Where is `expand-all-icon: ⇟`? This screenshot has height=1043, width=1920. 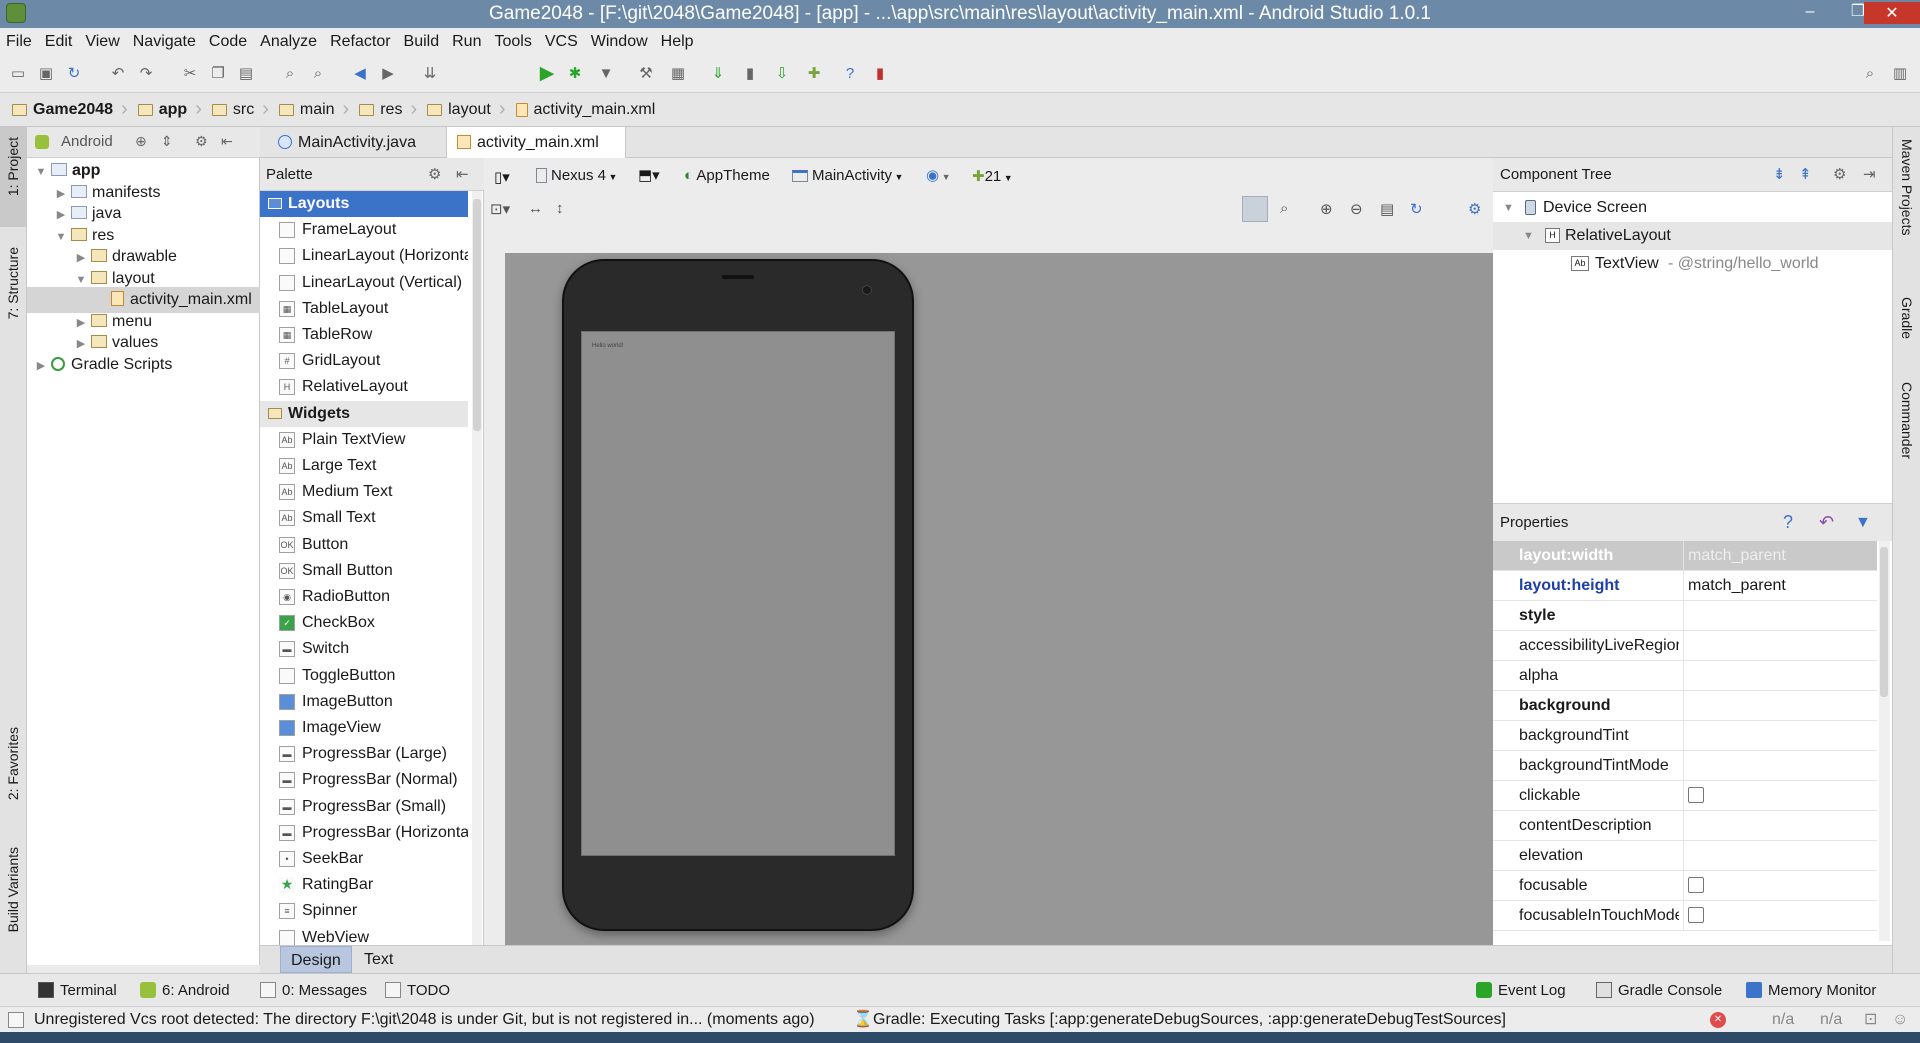
expand-all-icon: ⇟ is located at coordinates (1779, 175).